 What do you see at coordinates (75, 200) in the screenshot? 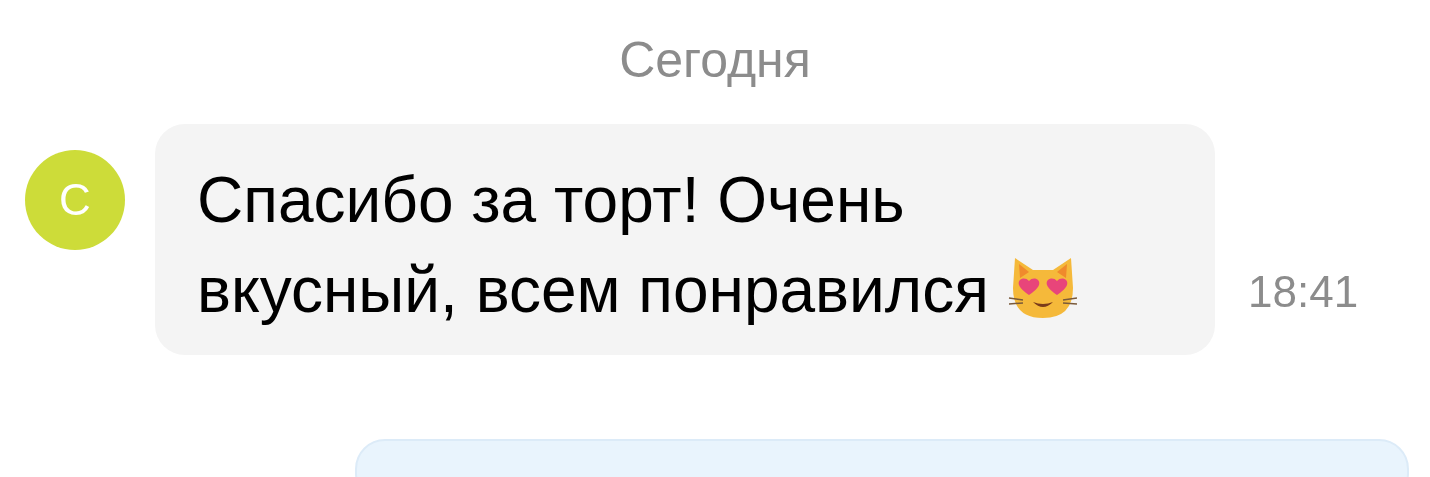
I see `avatar: С` at bounding box center [75, 200].